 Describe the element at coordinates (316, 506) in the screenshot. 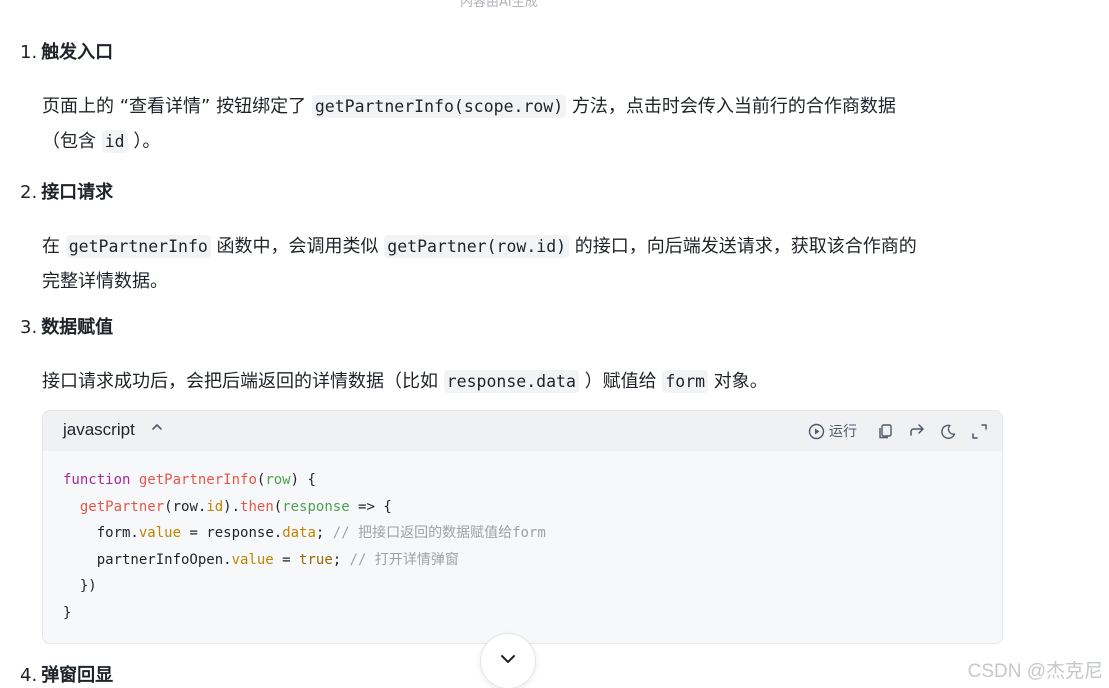

I see `code-token: response` at that location.